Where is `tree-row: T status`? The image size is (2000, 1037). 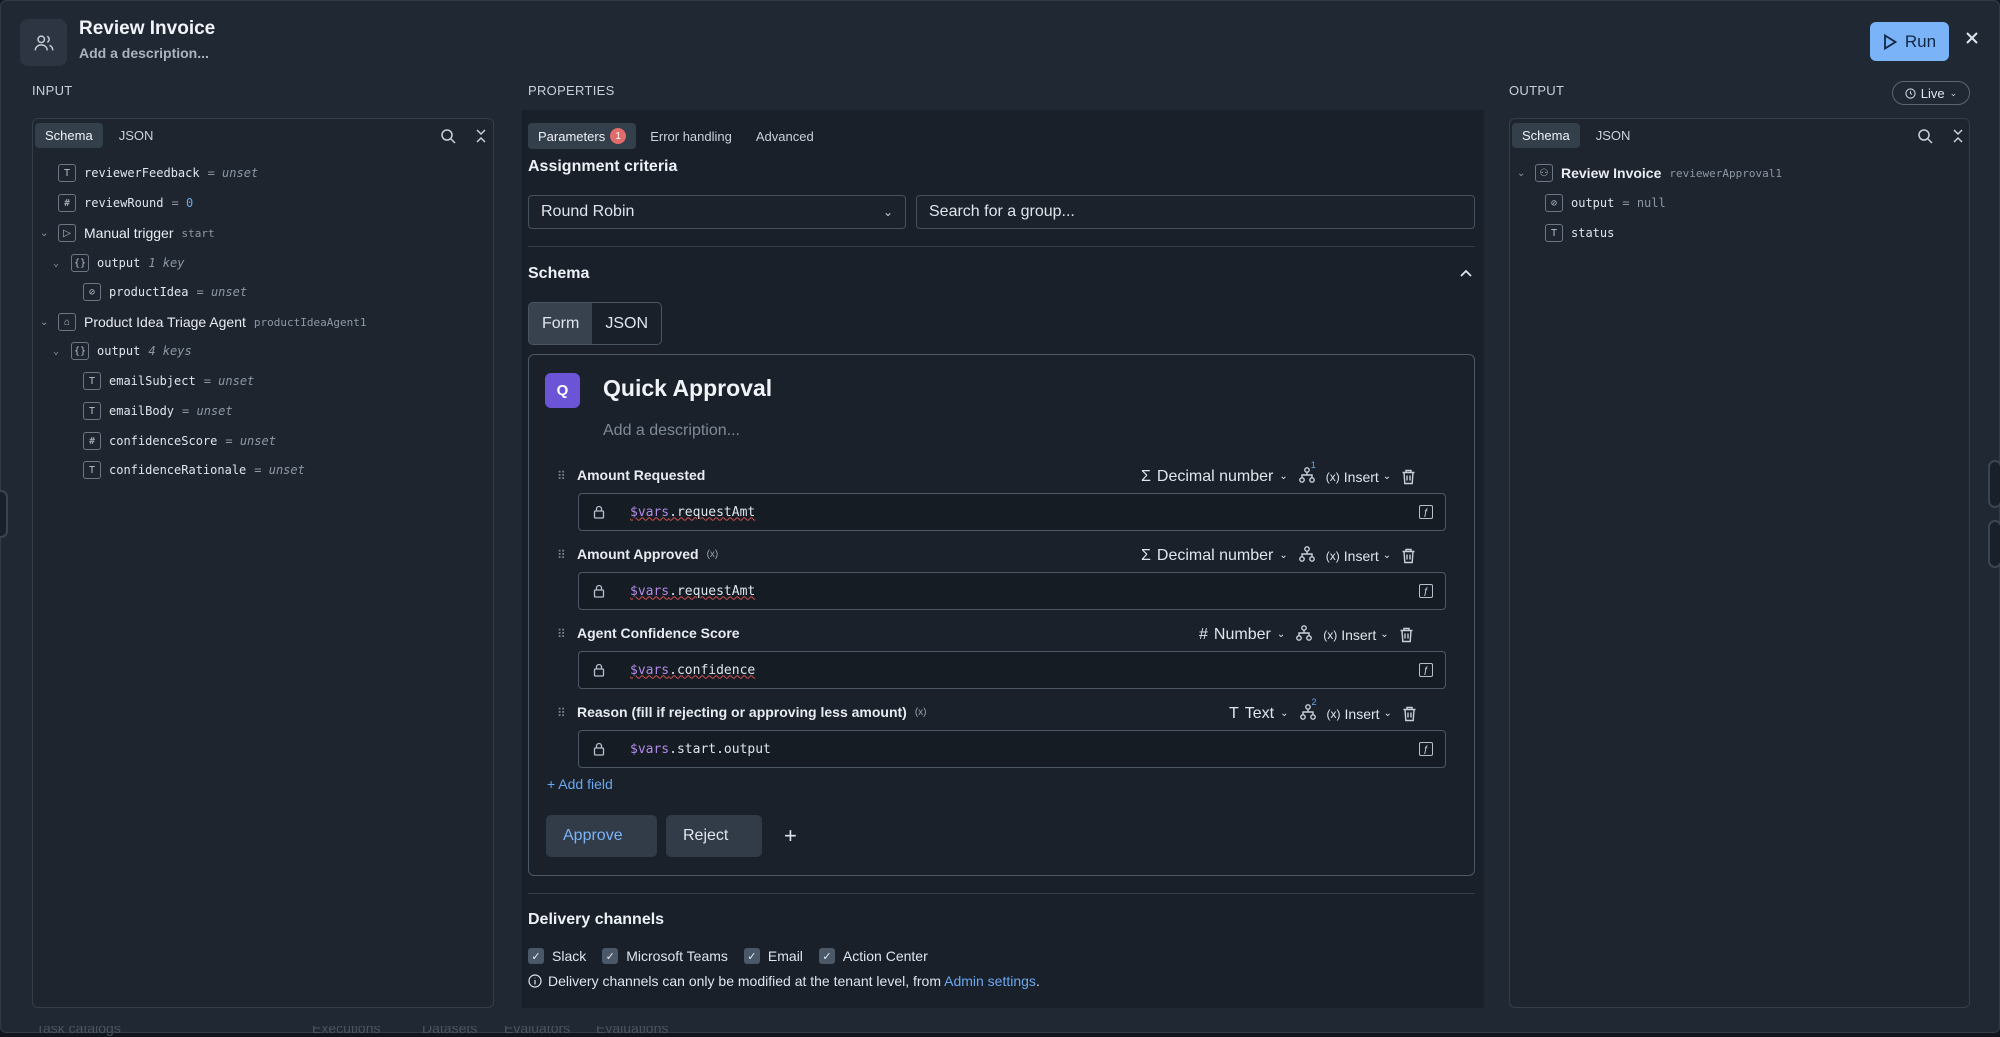 tree-row: T status is located at coordinates (1579, 233).